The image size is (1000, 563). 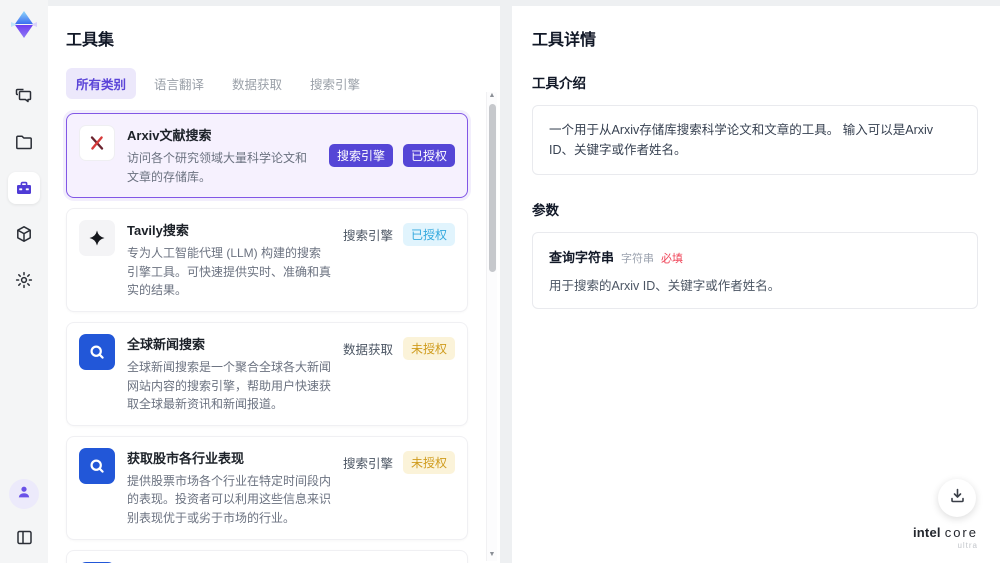 I want to click on intel-brand-text: intel, so click(x=926, y=532).